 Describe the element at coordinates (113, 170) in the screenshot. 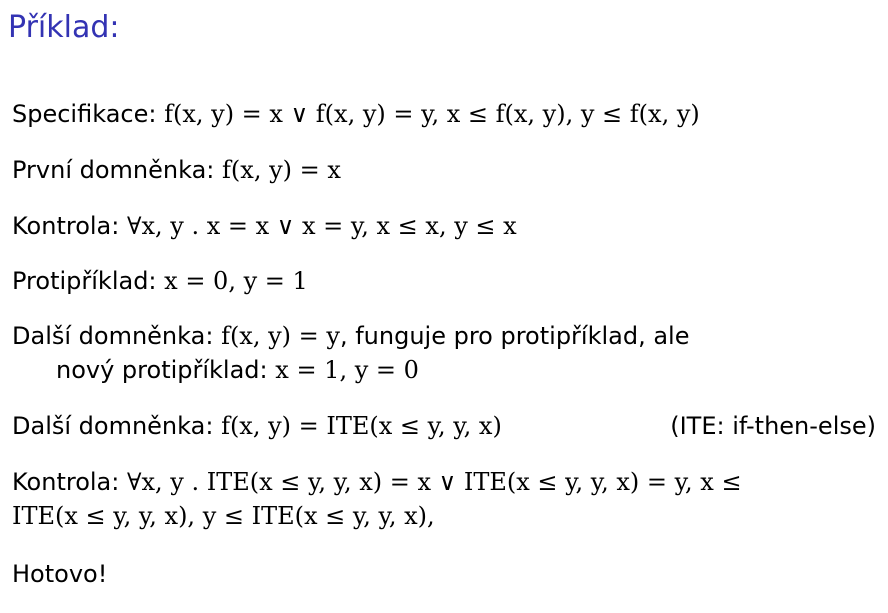

I see `line-label: První domněnka:` at that location.